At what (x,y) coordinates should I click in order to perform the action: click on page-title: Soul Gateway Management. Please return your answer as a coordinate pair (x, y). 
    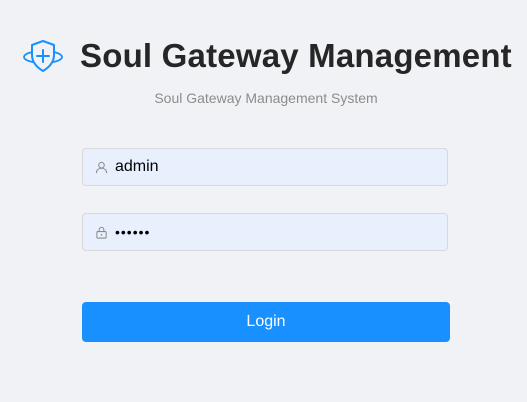
    Looking at the image, I should click on (296, 55).